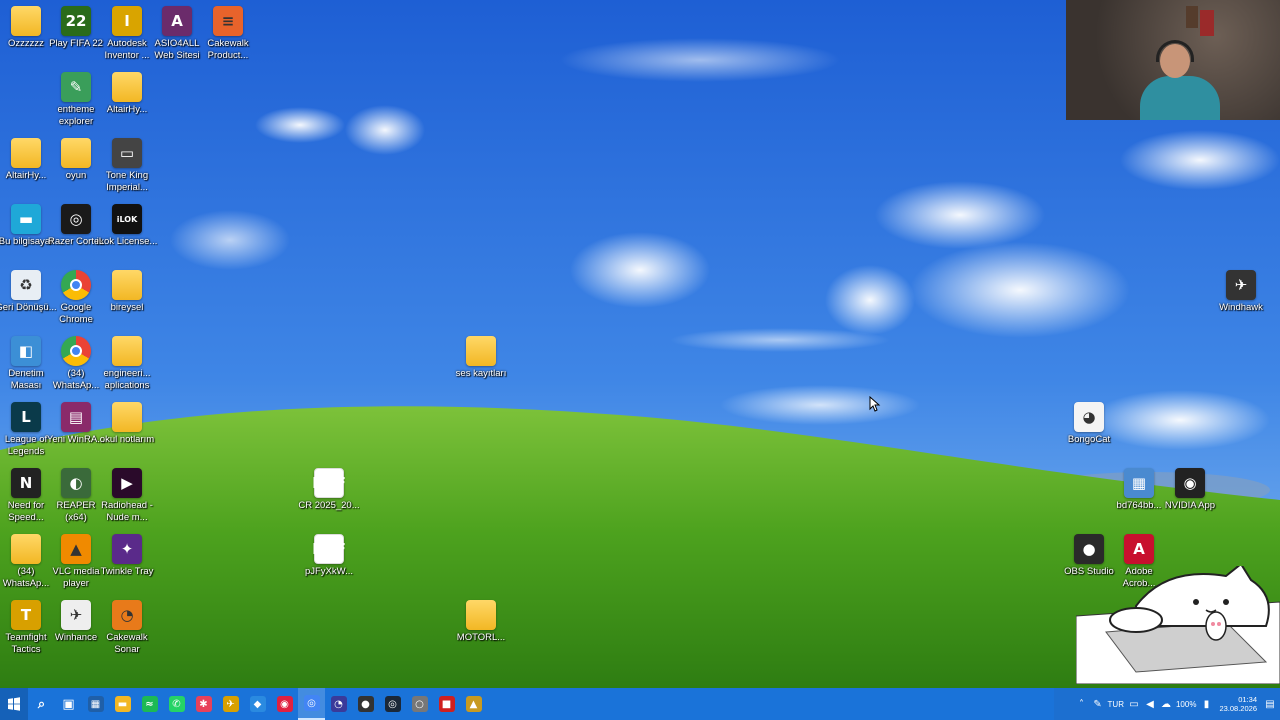  Describe the element at coordinates (311, 704) in the screenshot. I see `taskbar-item-chrome: ◎` at that location.